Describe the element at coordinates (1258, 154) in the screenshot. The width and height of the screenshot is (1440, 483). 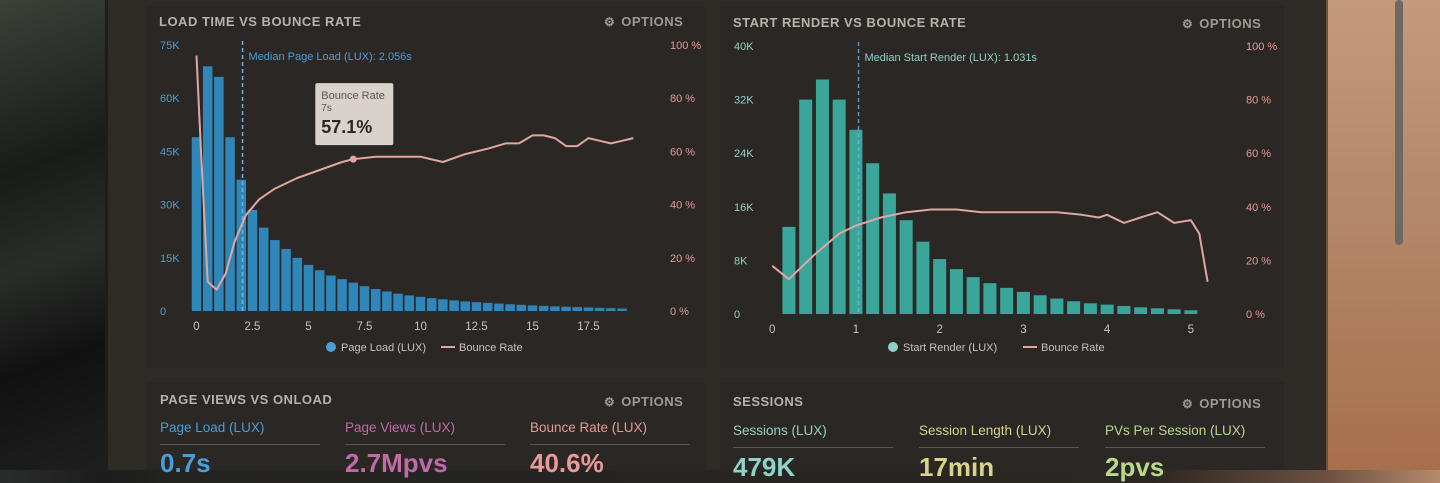
I see `y-right-tick-label: 60 %` at that location.